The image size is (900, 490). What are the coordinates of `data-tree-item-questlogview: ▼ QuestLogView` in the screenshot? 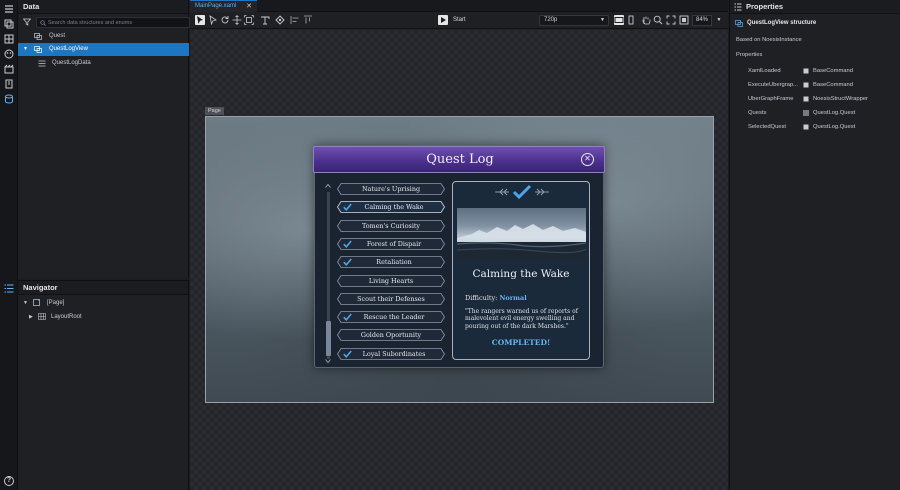 It's located at (103, 49).